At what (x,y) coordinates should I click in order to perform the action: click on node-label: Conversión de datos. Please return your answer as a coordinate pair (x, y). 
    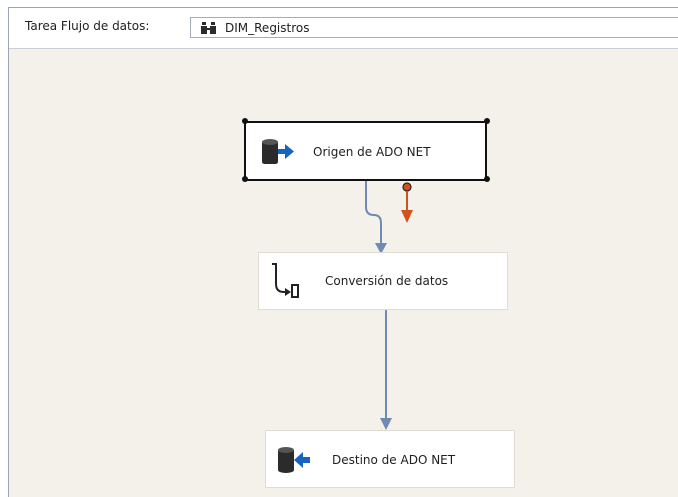
    Looking at the image, I should click on (387, 281).